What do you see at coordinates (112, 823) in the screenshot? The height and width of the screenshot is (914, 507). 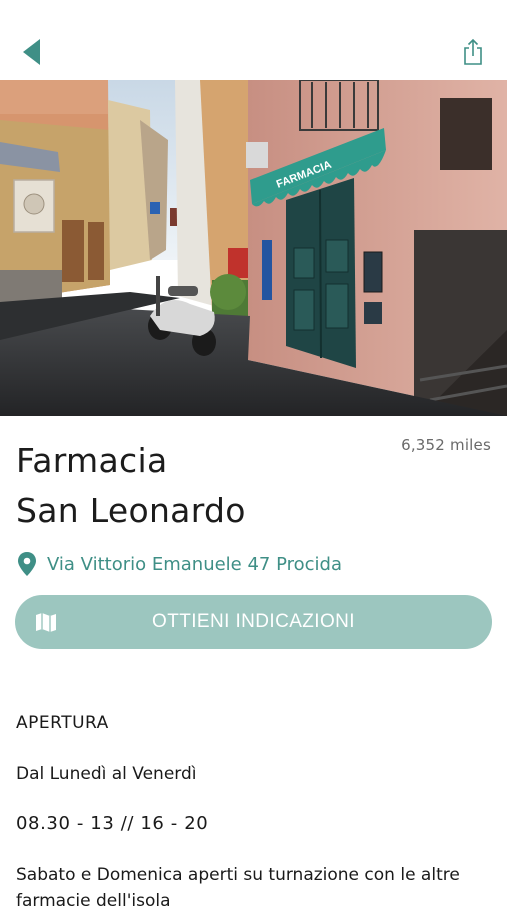 I see `hours-times: 08.30 - 13 // 16 - 20` at bounding box center [112, 823].